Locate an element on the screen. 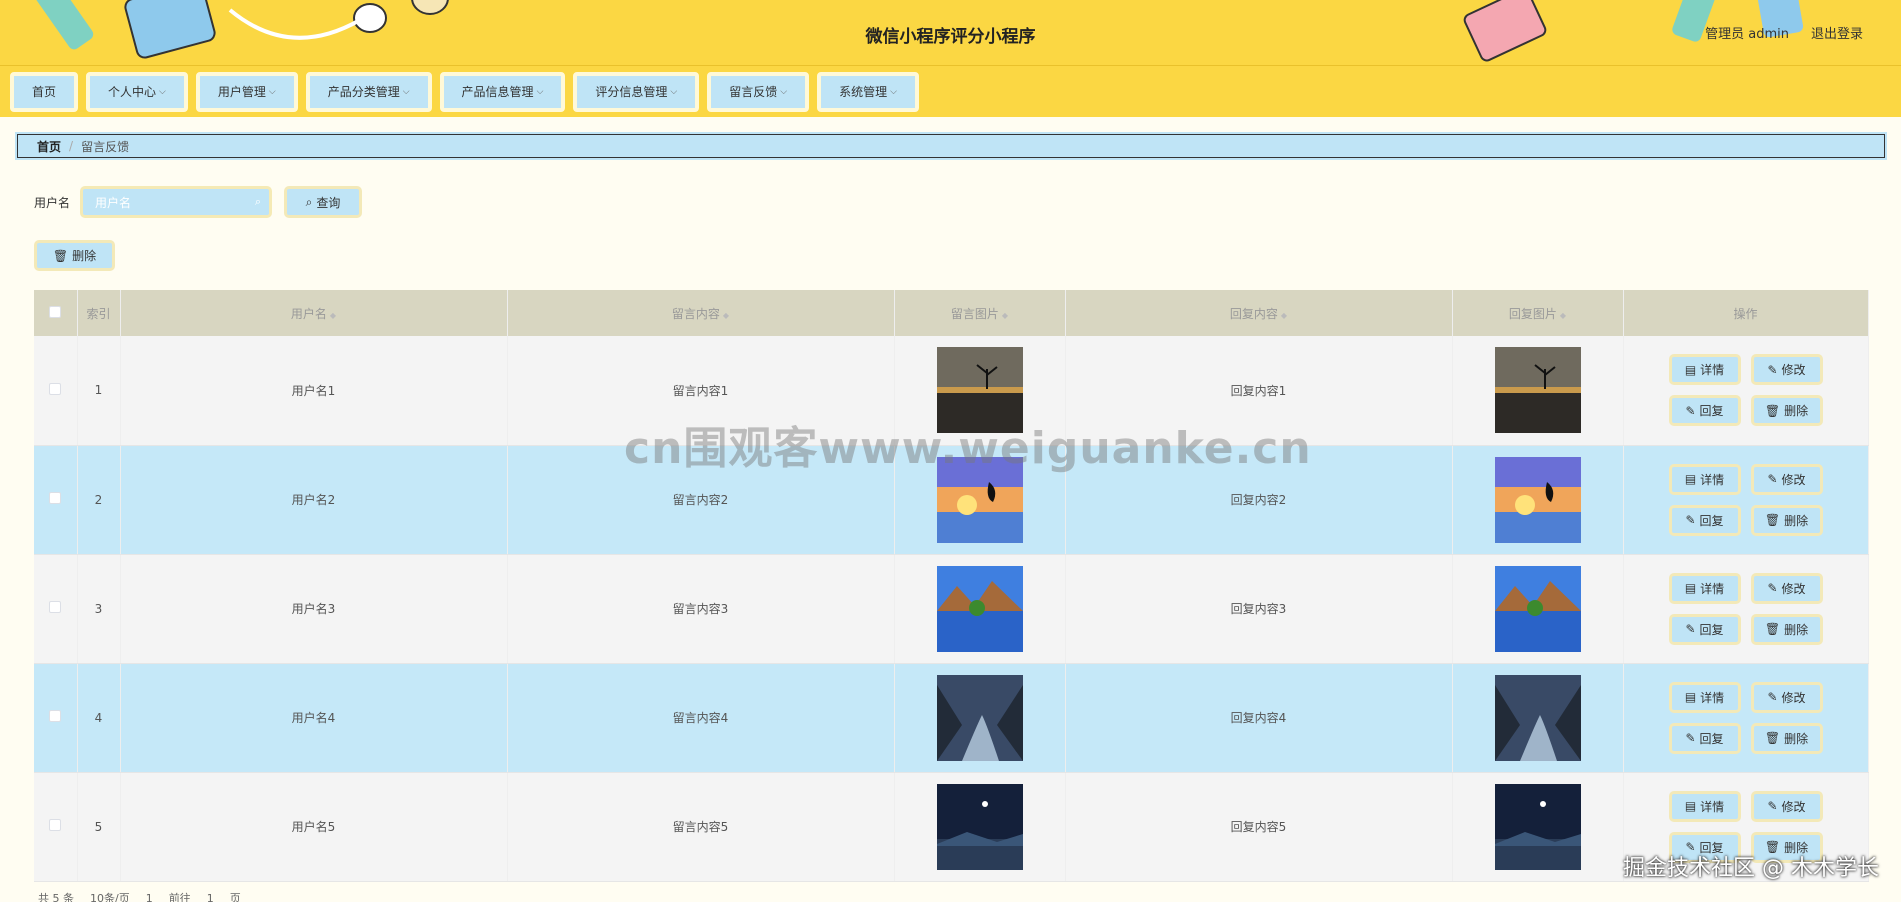  goto-label: 前往 is located at coordinates (179, 897).